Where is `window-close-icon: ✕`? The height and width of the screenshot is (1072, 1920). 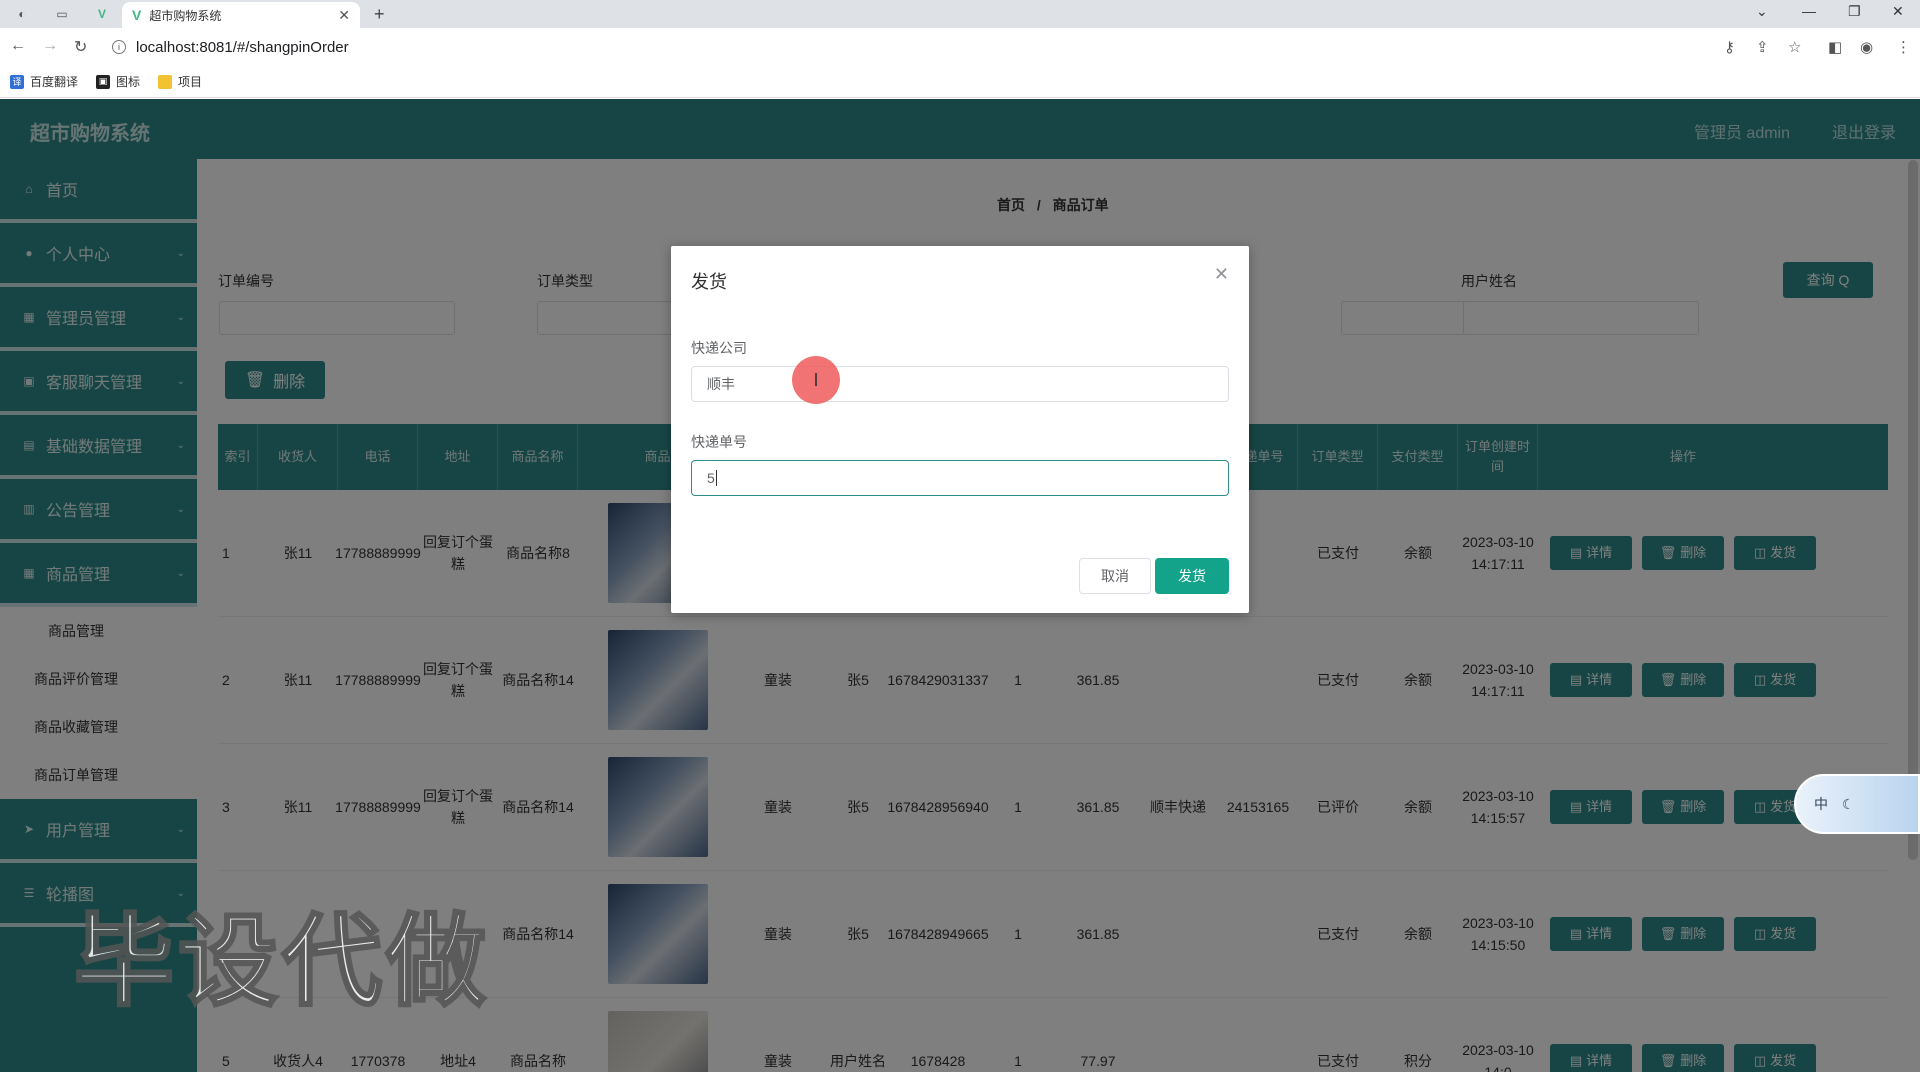
window-close-icon: ✕ is located at coordinates (1898, 11).